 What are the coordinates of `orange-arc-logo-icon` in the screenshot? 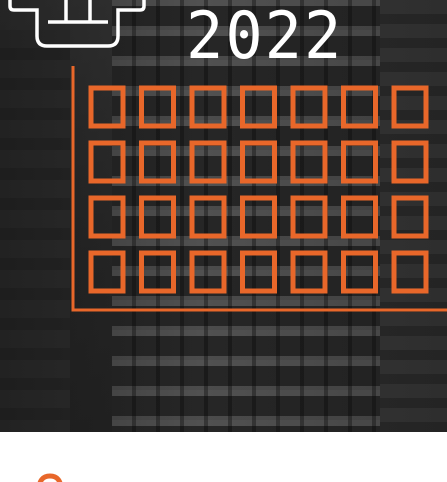 It's located at (50, 477).